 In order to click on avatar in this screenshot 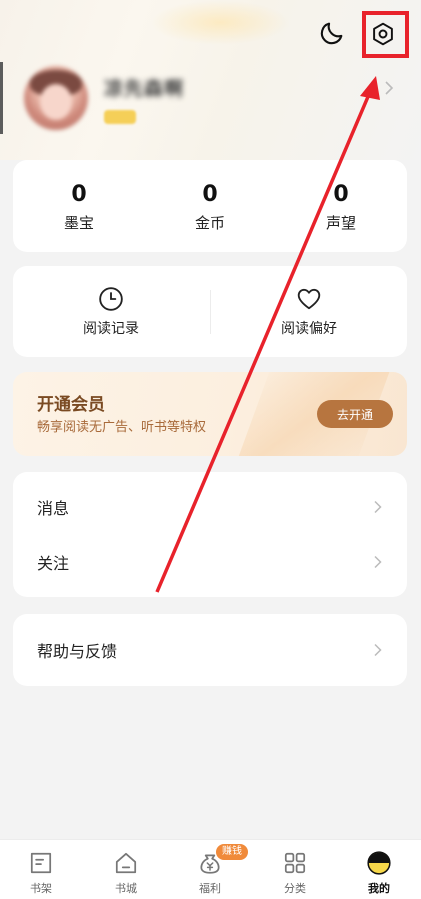, I will do `click(56, 98)`.